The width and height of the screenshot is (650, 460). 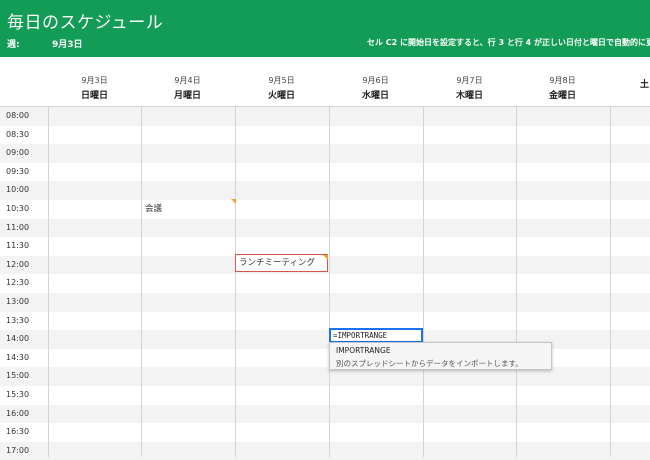 I want to click on formula-suggestion-tooltip: IMPORTRANGE 別のスプレッドシートからデータをインポートします。, so click(x=440, y=356).